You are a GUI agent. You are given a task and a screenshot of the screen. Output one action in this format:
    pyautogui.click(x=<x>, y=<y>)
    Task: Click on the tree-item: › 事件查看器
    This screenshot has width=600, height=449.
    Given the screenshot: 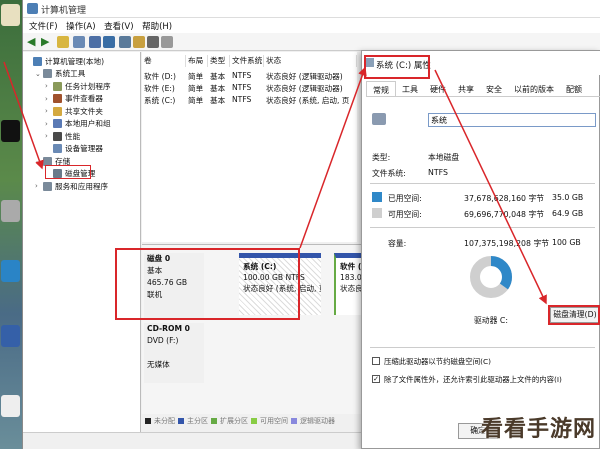 What is the action you would take?
    pyautogui.click(x=74, y=99)
    